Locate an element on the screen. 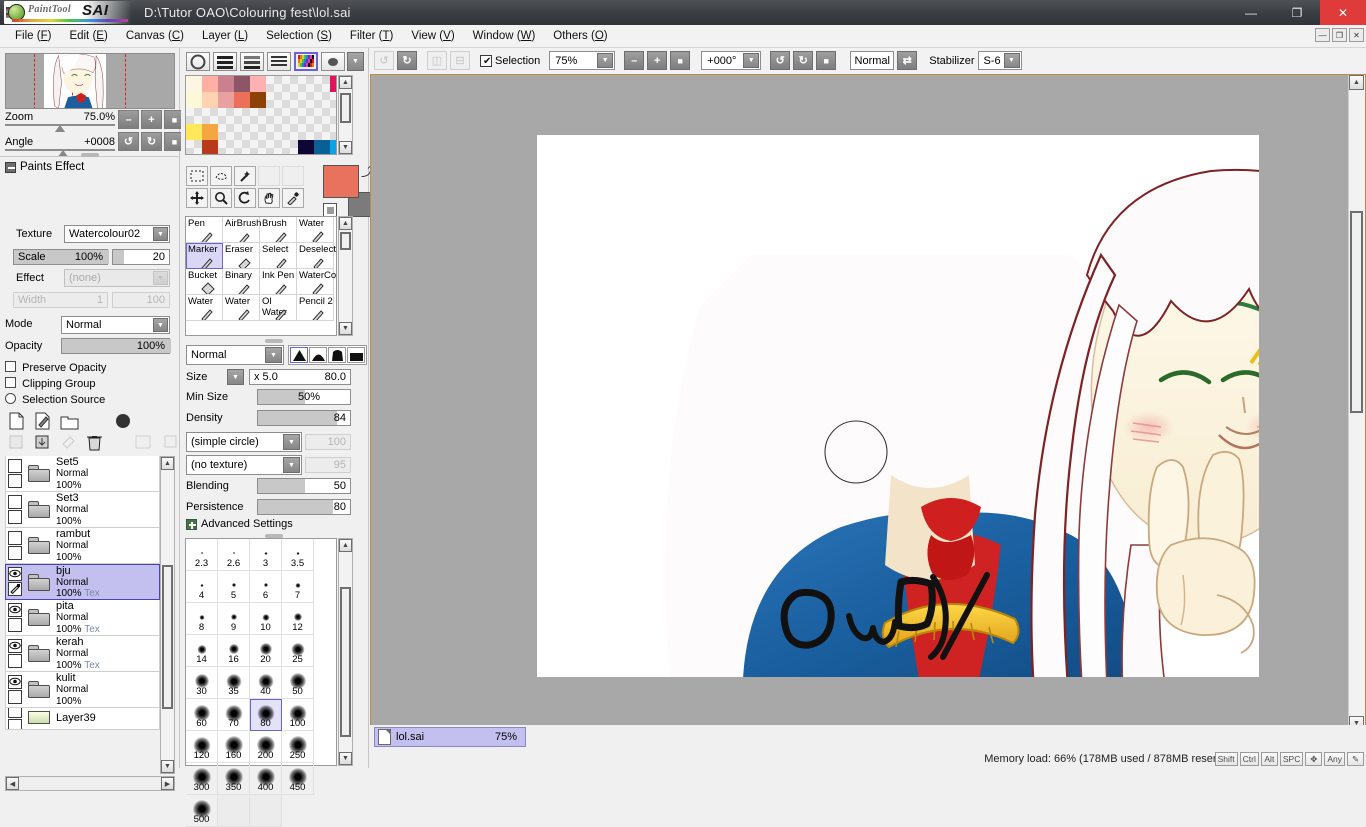 This screenshot has width=1366, height=827. expand-plus-icon is located at coordinates (191, 524).